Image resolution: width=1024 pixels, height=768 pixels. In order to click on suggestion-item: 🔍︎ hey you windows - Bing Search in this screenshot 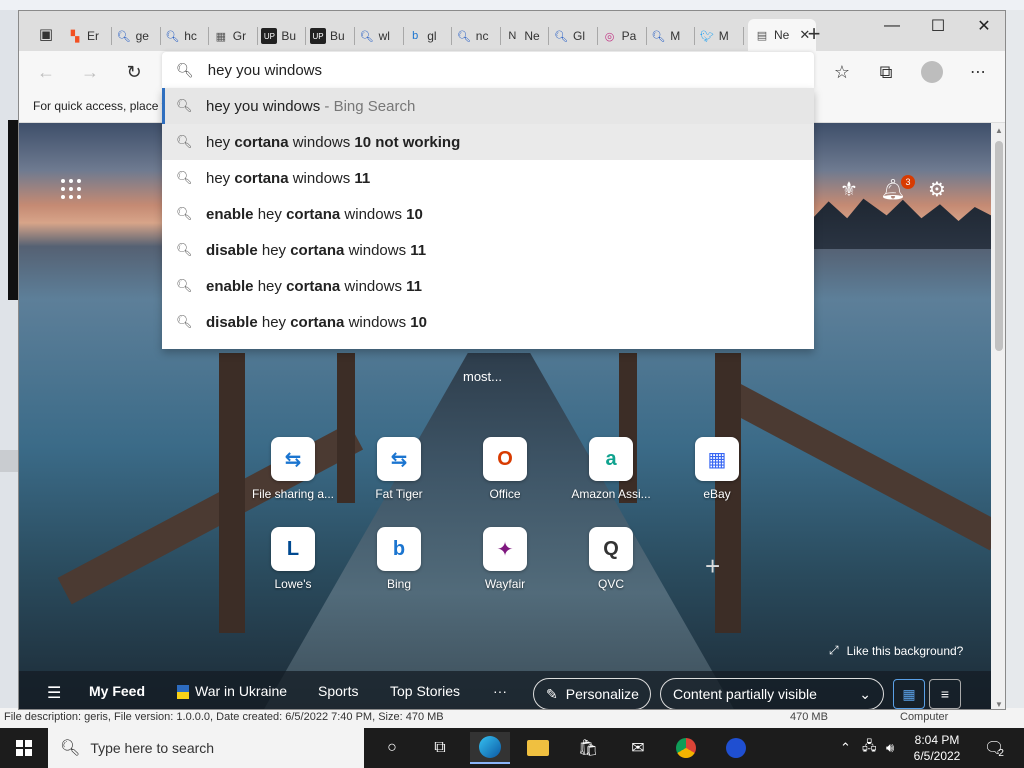, I will do `click(488, 106)`.